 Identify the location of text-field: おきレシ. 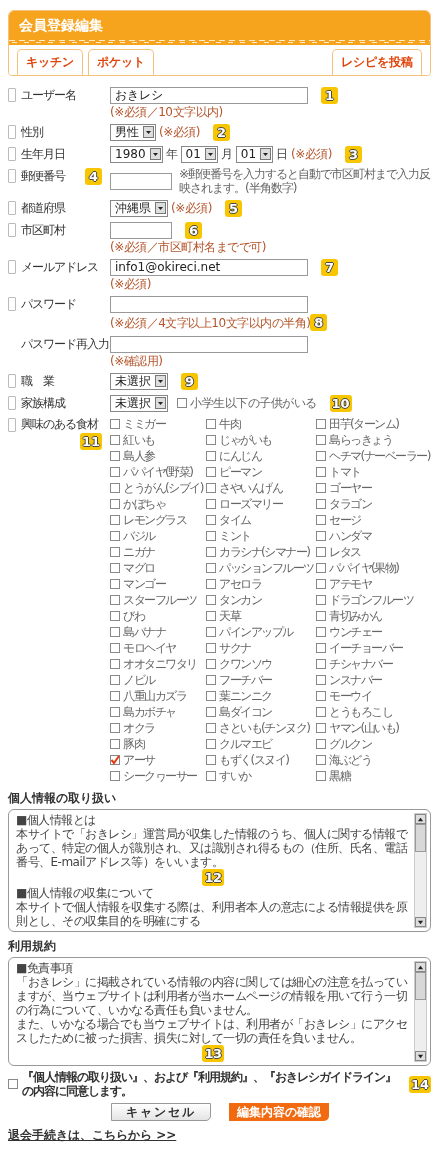
(209, 95).